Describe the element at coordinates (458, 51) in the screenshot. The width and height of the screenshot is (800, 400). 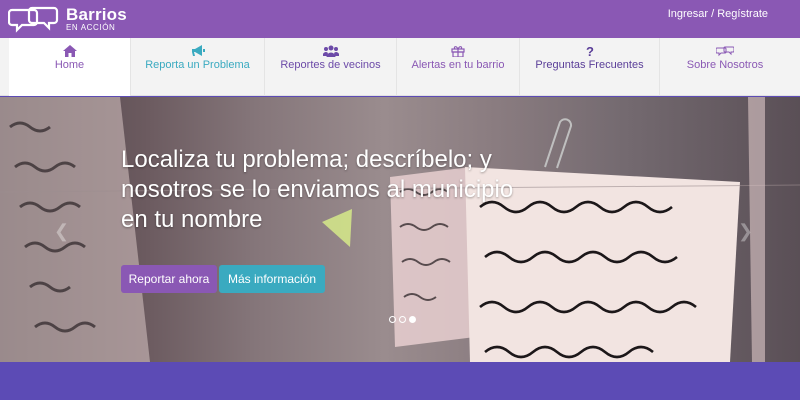
I see `gift-icon` at that location.